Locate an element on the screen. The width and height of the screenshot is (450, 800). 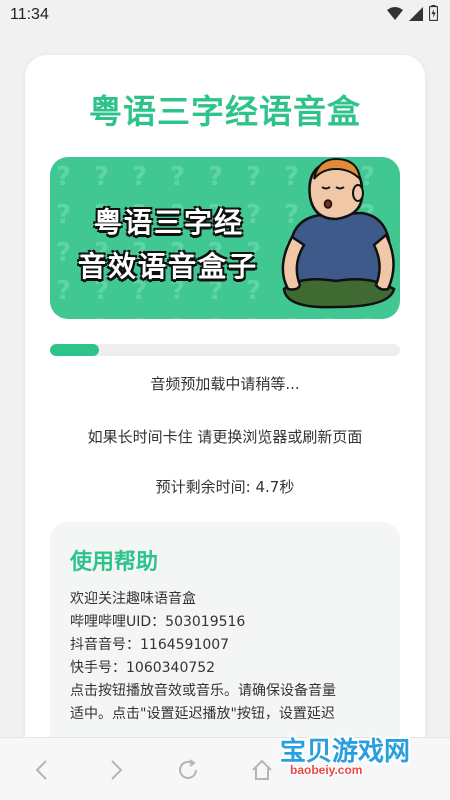
refresh-button is located at coordinates (188, 770).